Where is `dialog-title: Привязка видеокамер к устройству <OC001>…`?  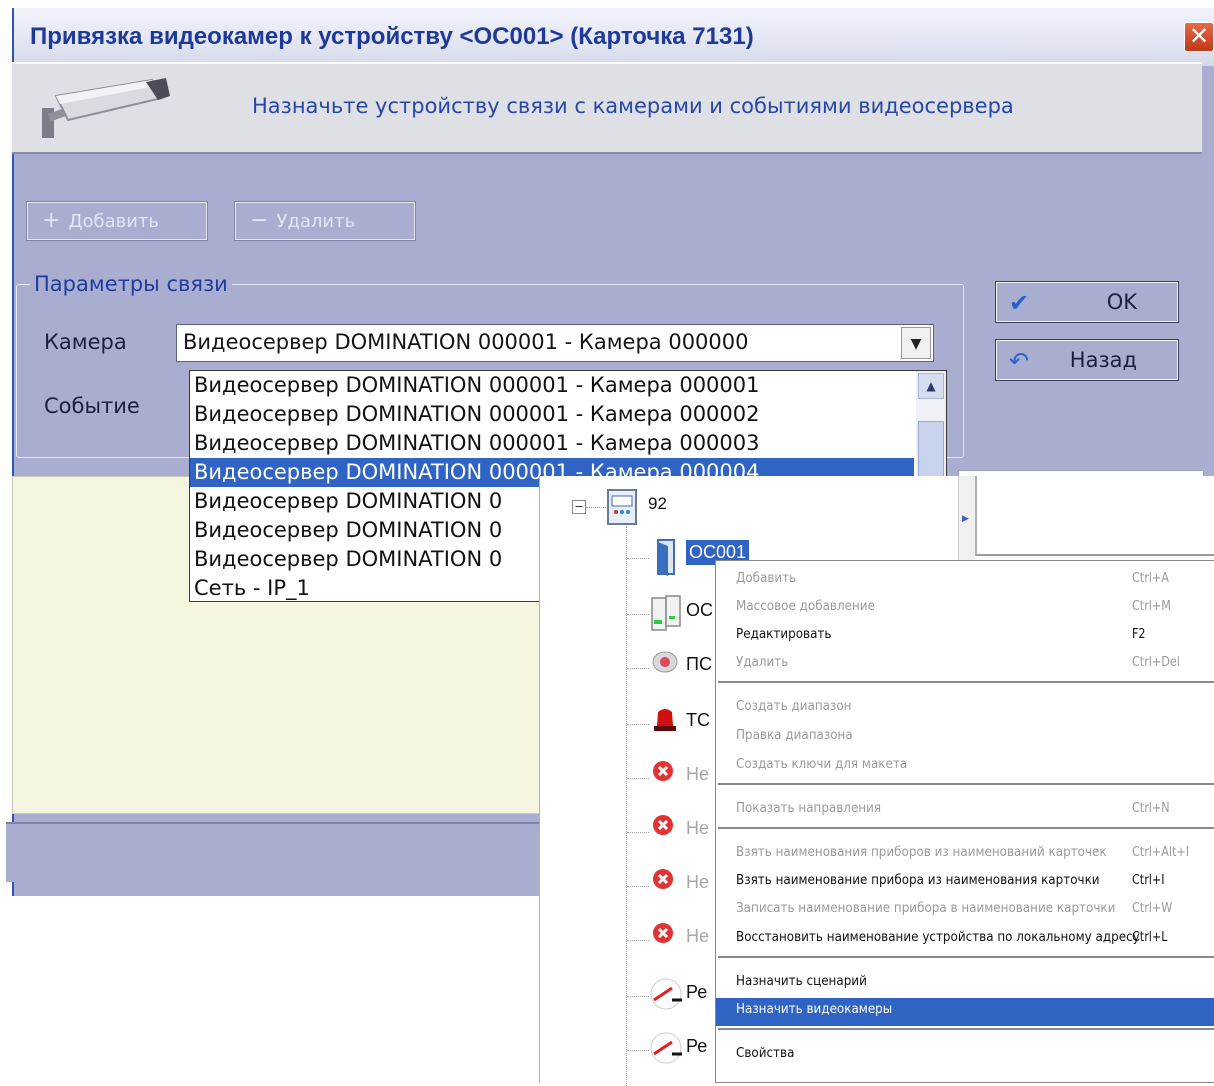 dialog-title: Привязка видеокамер к устройству <OC001>… is located at coordinates (392, 36).